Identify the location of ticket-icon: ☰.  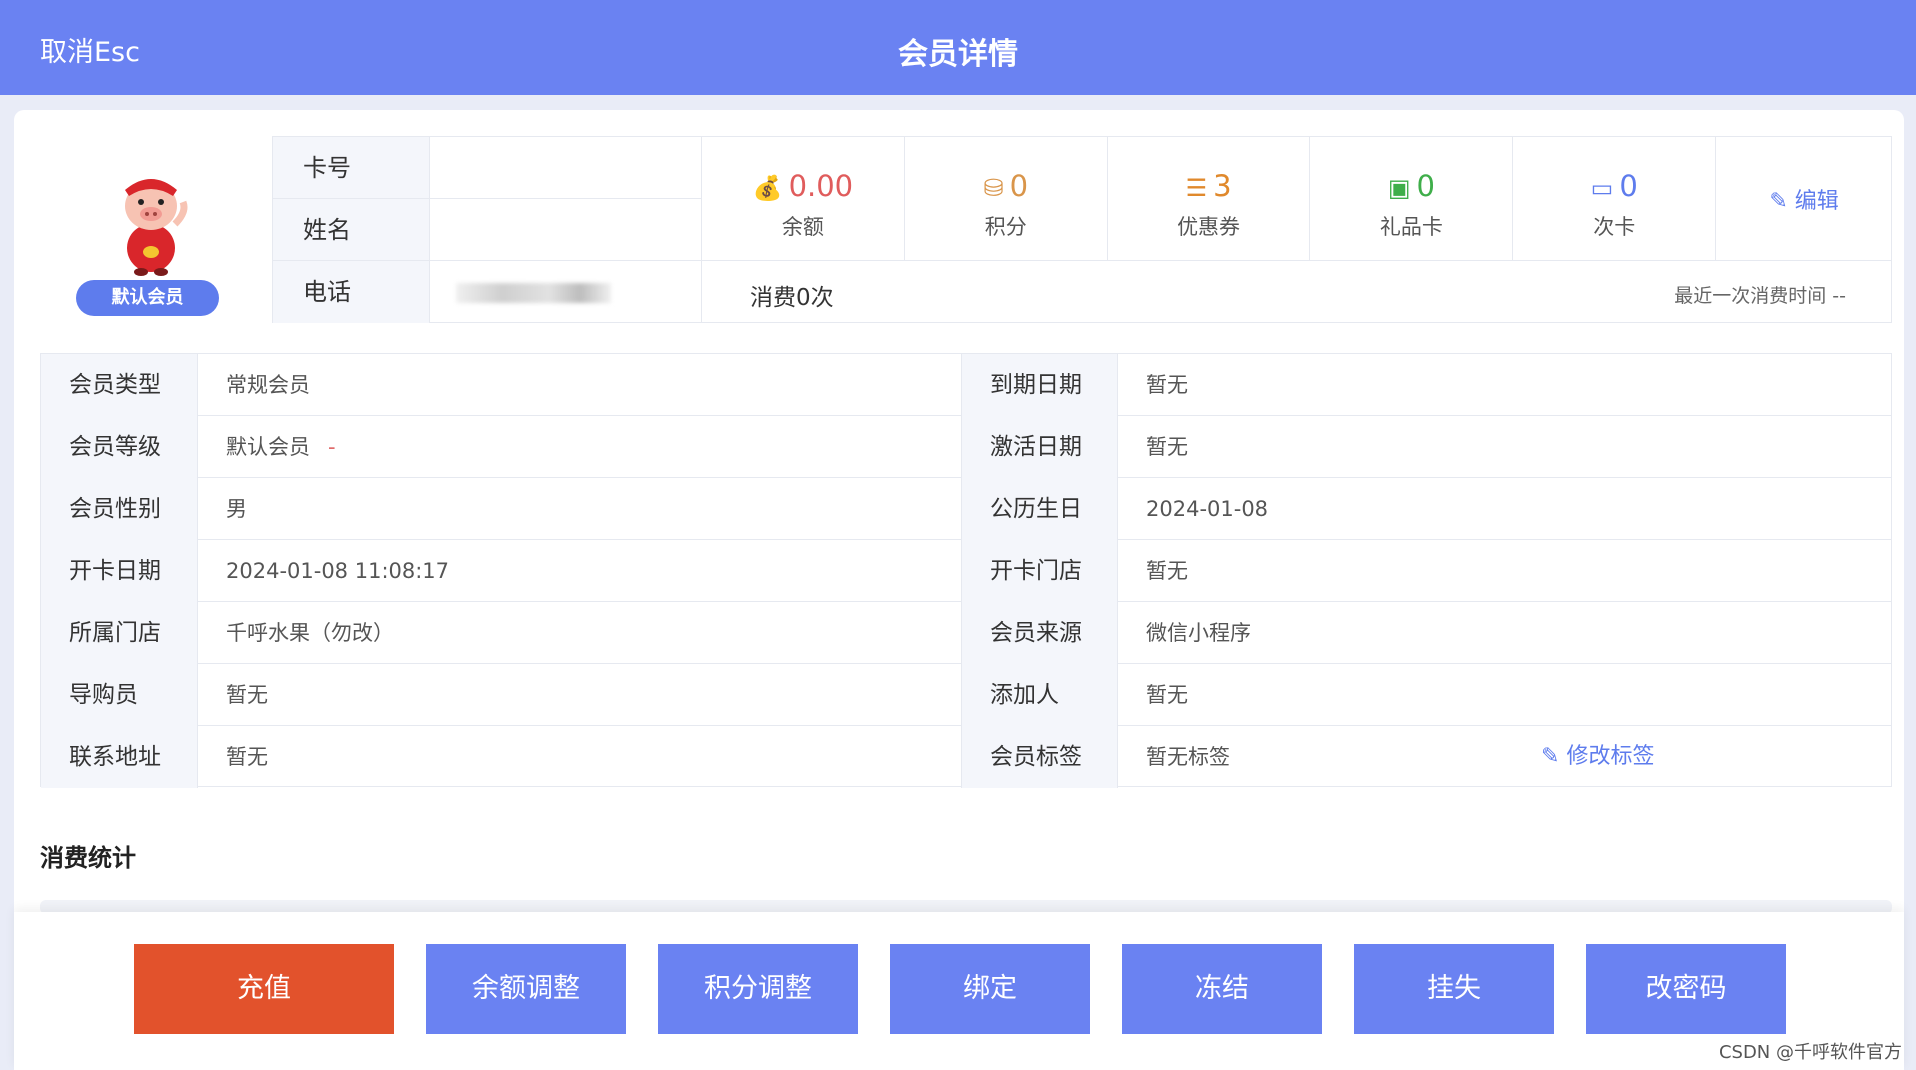
(1196, 188).